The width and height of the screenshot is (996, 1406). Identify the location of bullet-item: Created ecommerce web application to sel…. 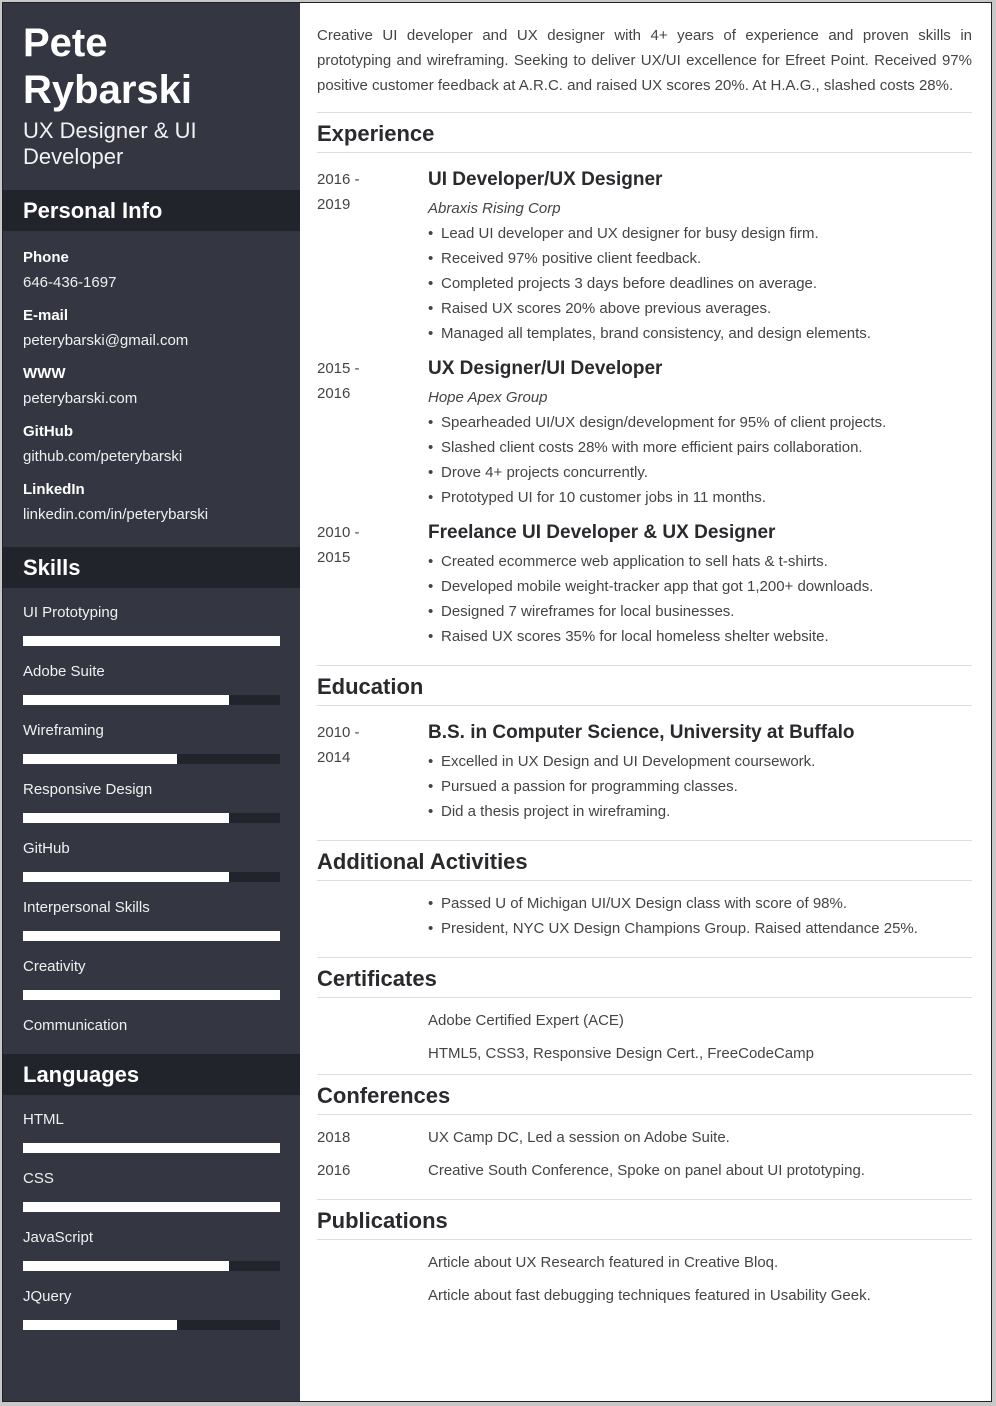
(700, 561).